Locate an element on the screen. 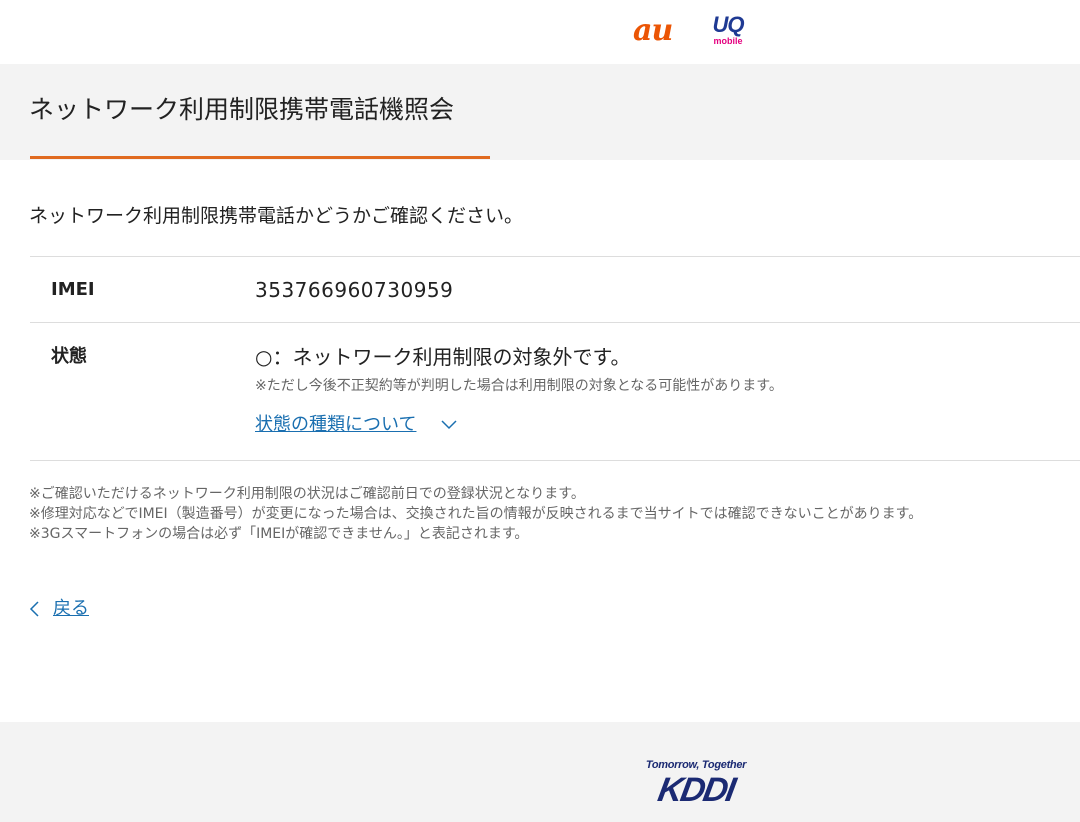  kddi-logo: Tomorrow, Together KDDI is located at coordinates (696, 788).